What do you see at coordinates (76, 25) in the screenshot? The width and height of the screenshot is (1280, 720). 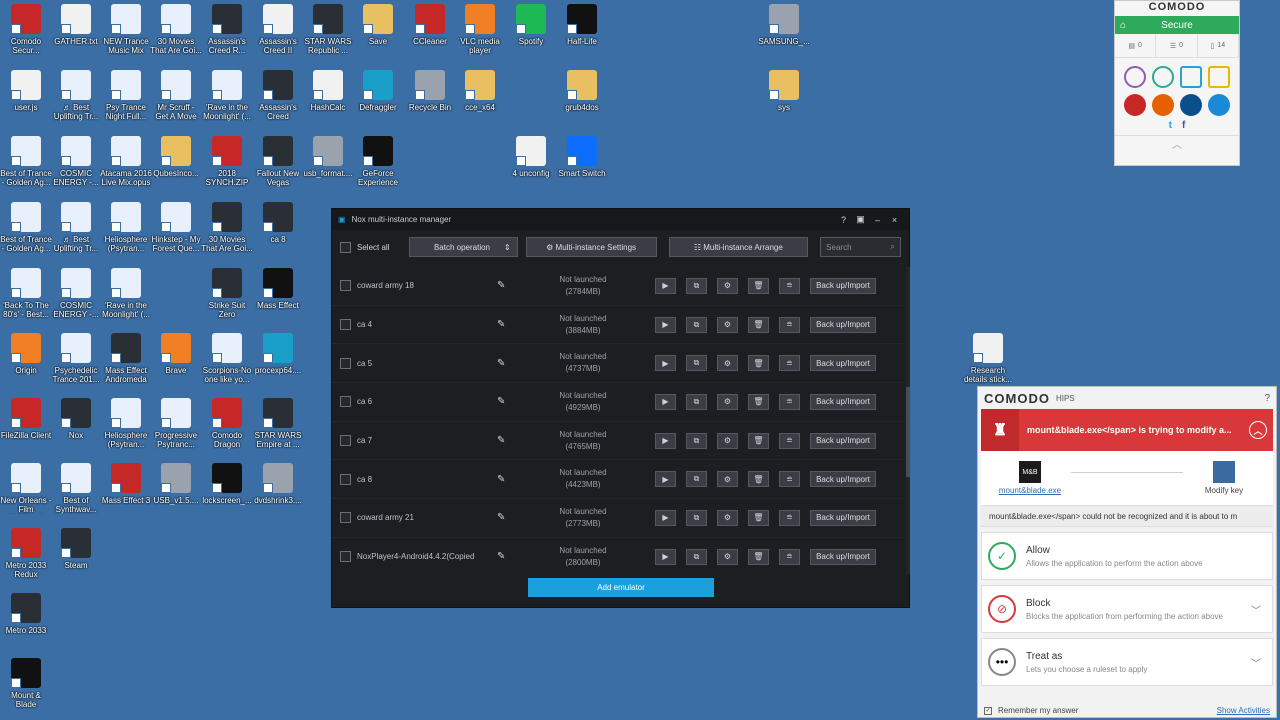 I see `desktop-icon: GATHER.txt` at bounding box center [76, 25].